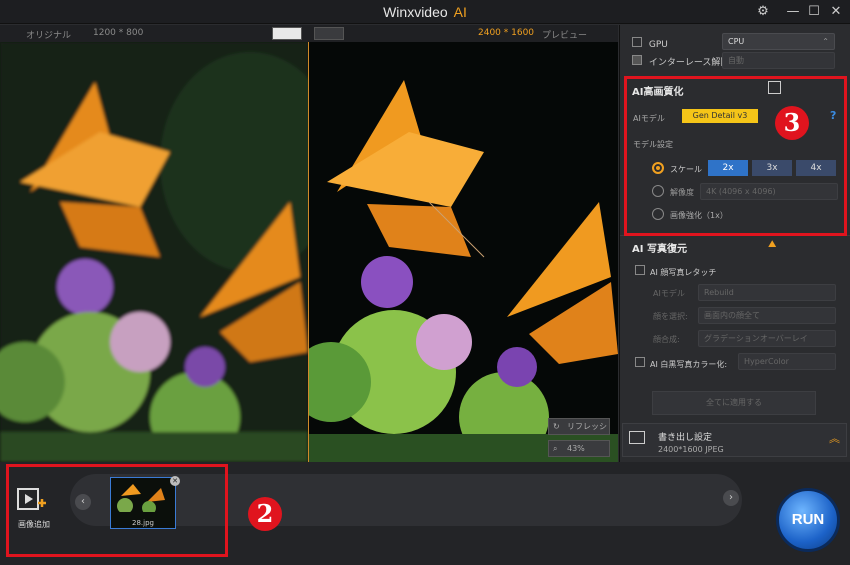 The width and height of the screenshot is (850, 565). Describe the element at coordinates (556, 426) in the screenshot. I see `refresh-icon: ↻` at that location.